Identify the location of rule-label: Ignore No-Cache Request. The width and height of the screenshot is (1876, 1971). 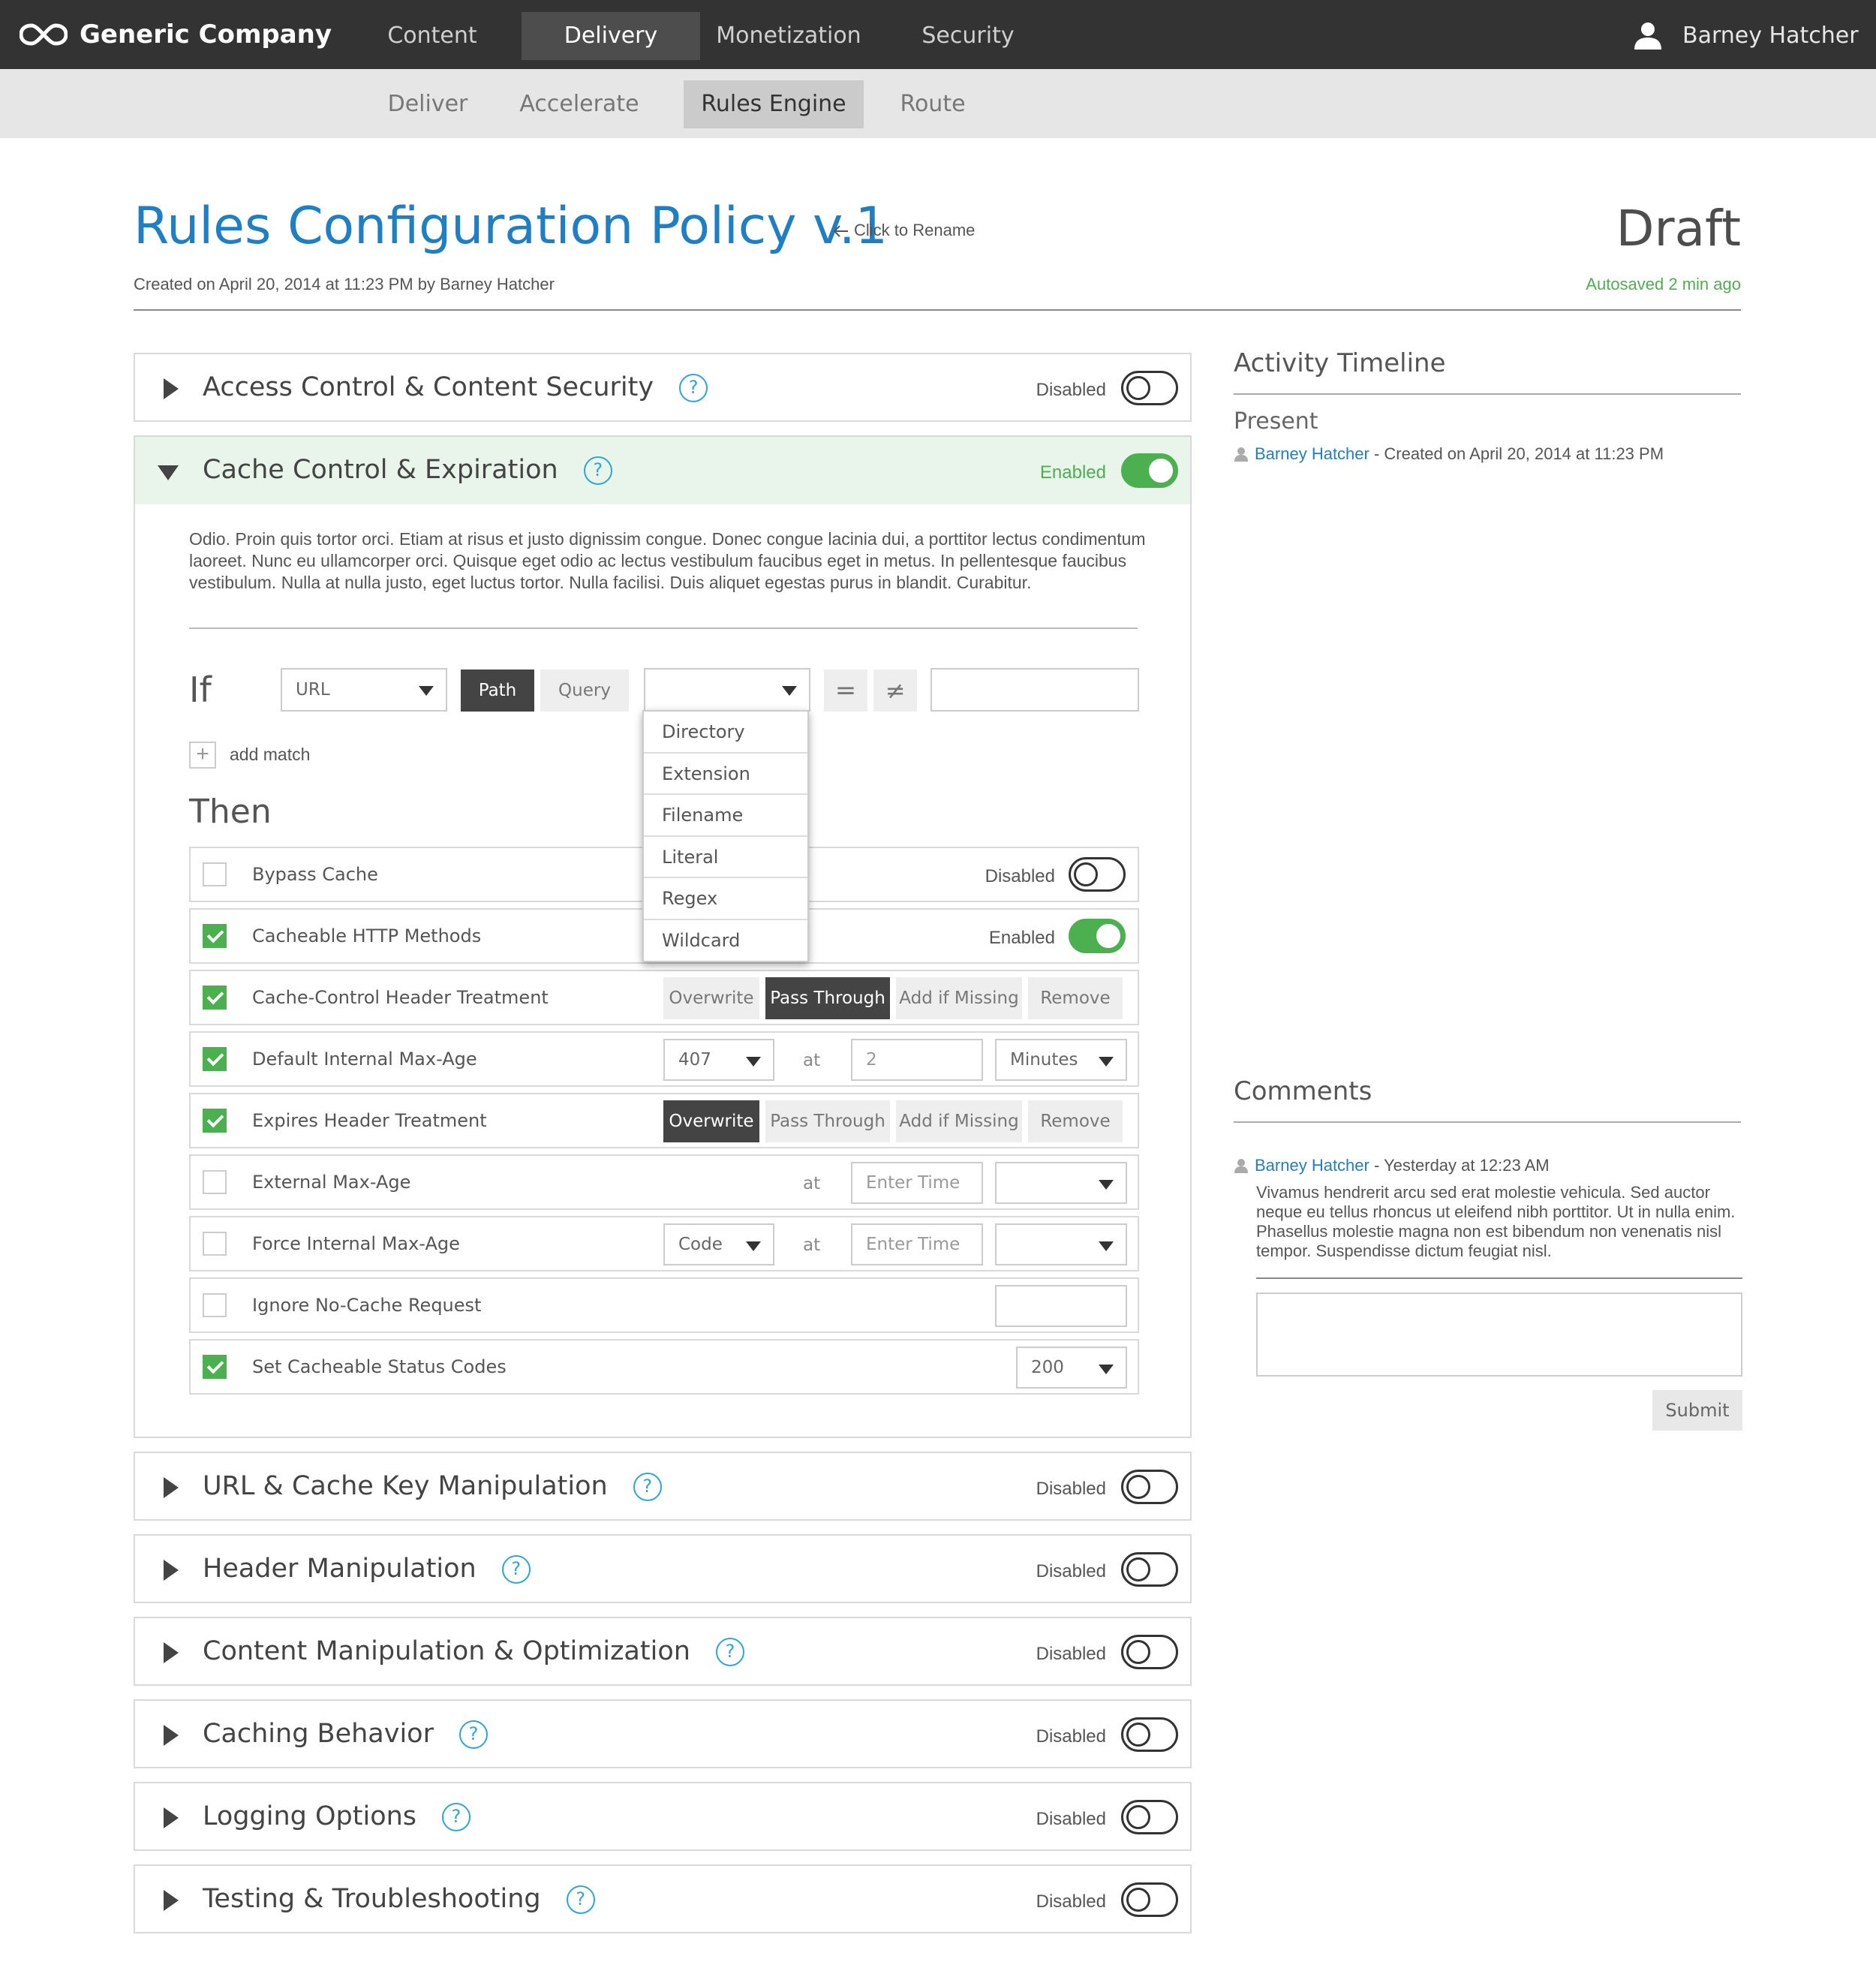
(367, 1305).